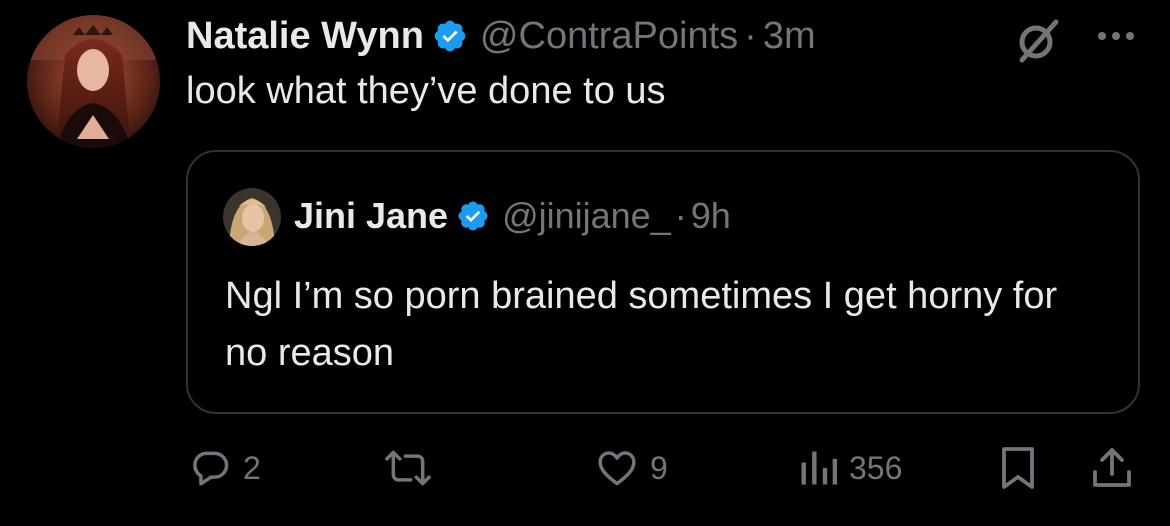 The image size is (1170, 526). I want to click on tweet-text: look what they’ve done to us, so click(426, 91).